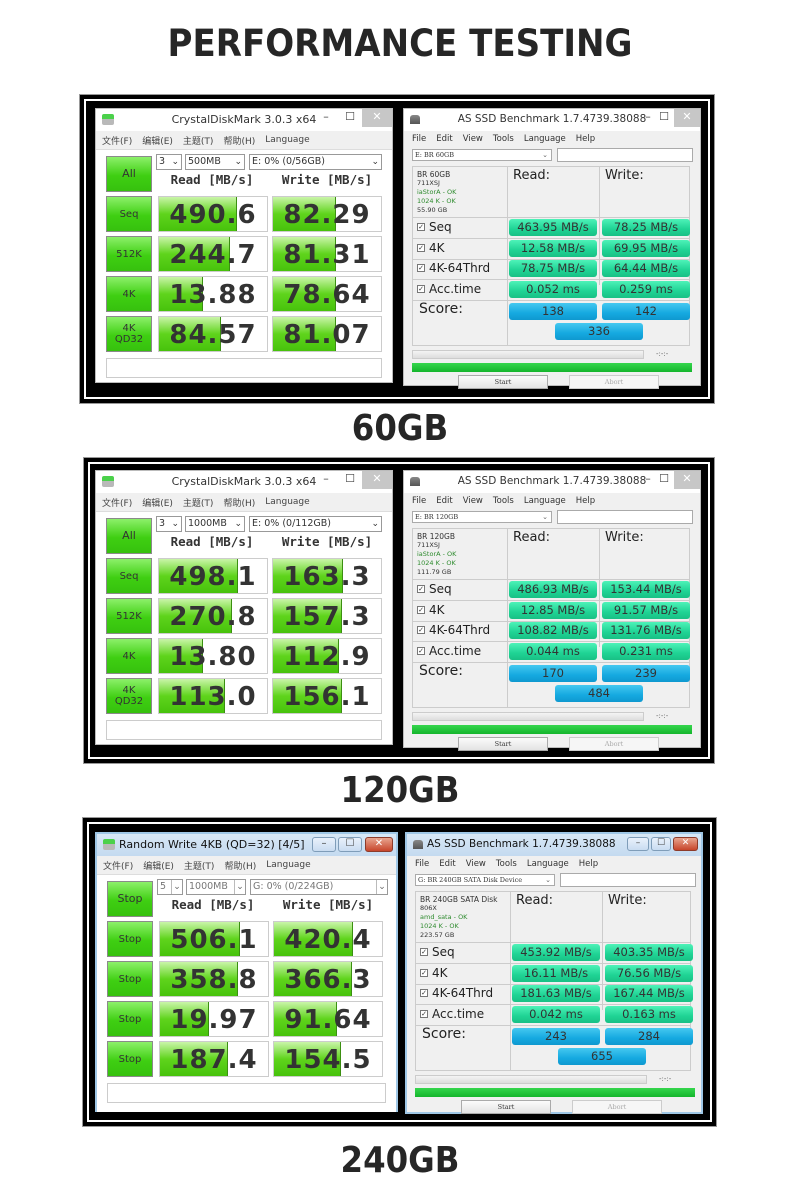  What do you see at coordinates (485, 880) in the screenshot?
I see `drive-select: G: BR 240GB SATA Disk Device ⌄` at bounding box center [485, 880].